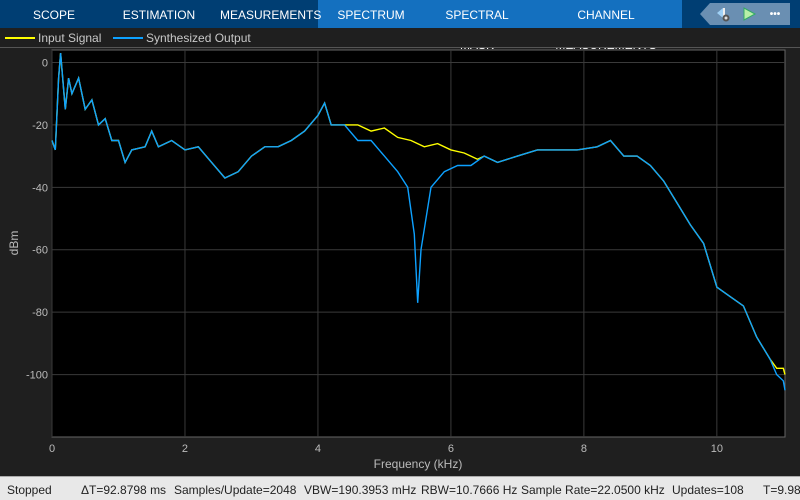  I want to click on legend-label: Synthesized Output, so click(198, 38).